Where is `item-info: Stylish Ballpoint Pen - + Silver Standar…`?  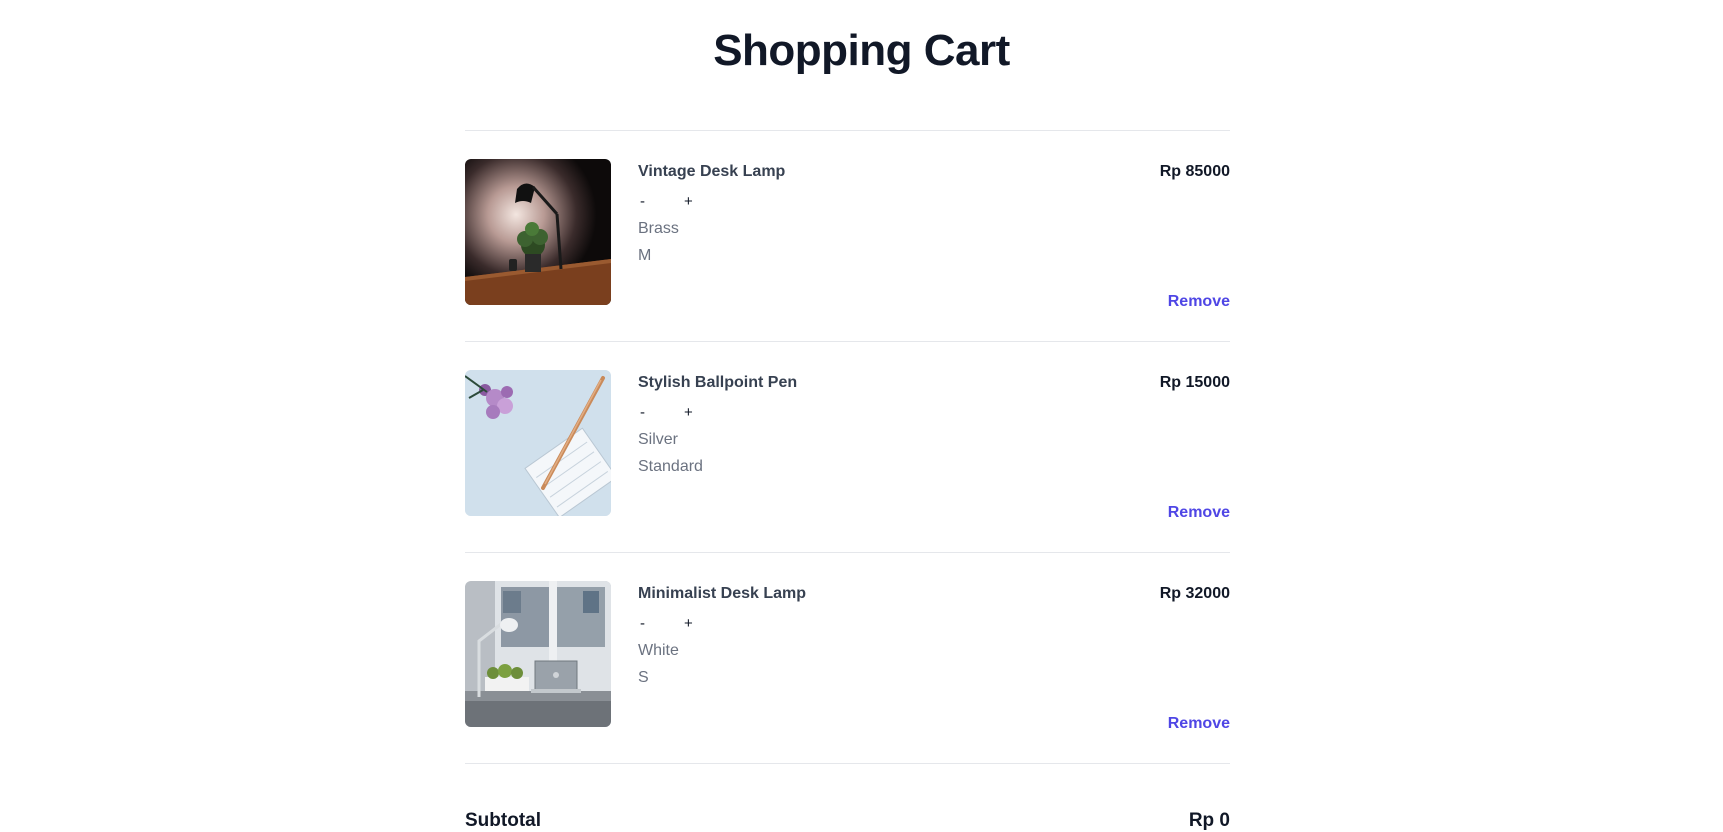
item-info: Stylish Ballpoint Pen - + Silver Standar… is located at coordinates (717, 424).